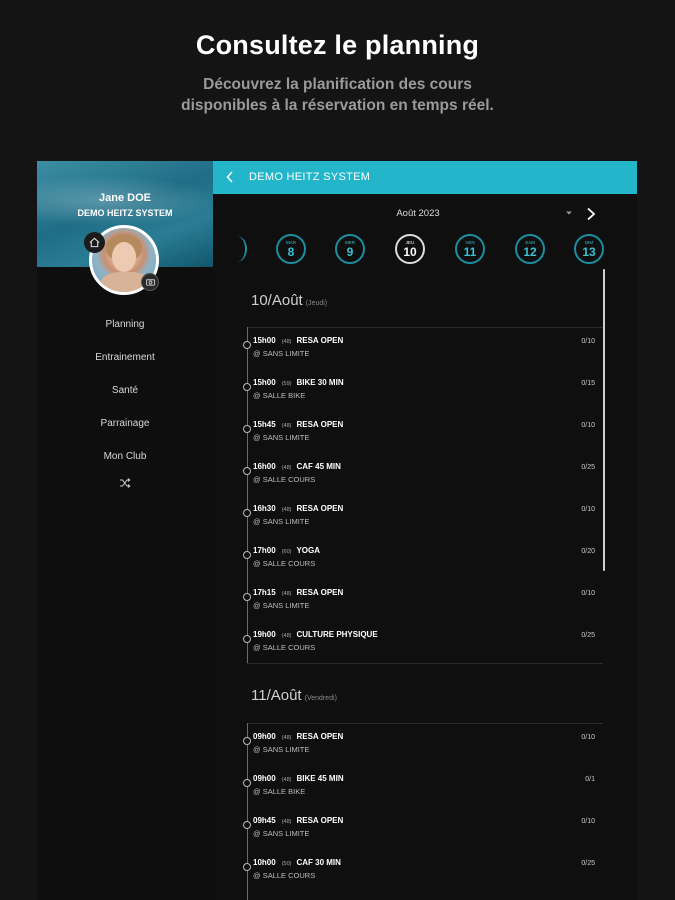  Describe the element at coordinates (150, 282) in the screenshot. I see `camera-icon` at that location.